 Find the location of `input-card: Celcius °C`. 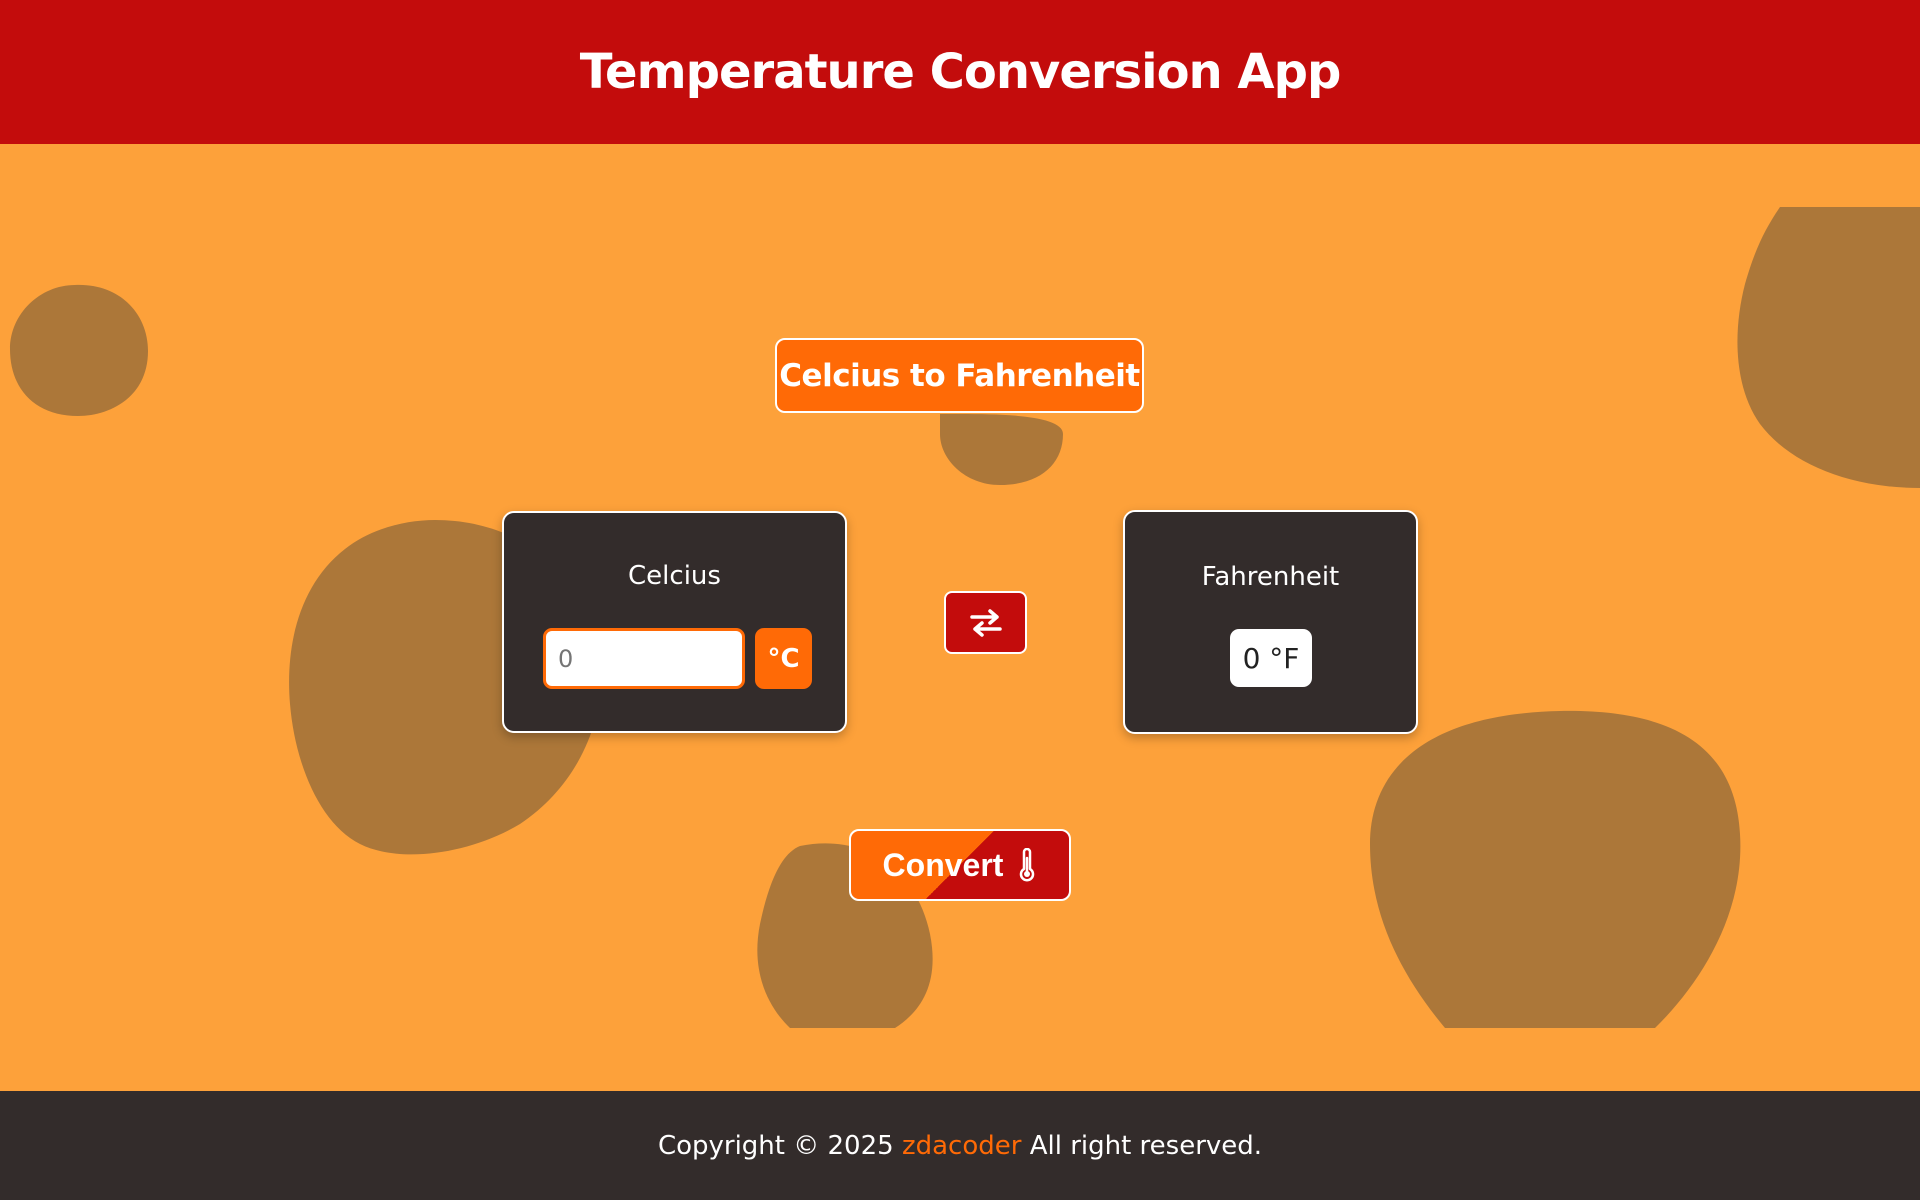

input-card: Celcius °C is located at coordinates (674, 622).